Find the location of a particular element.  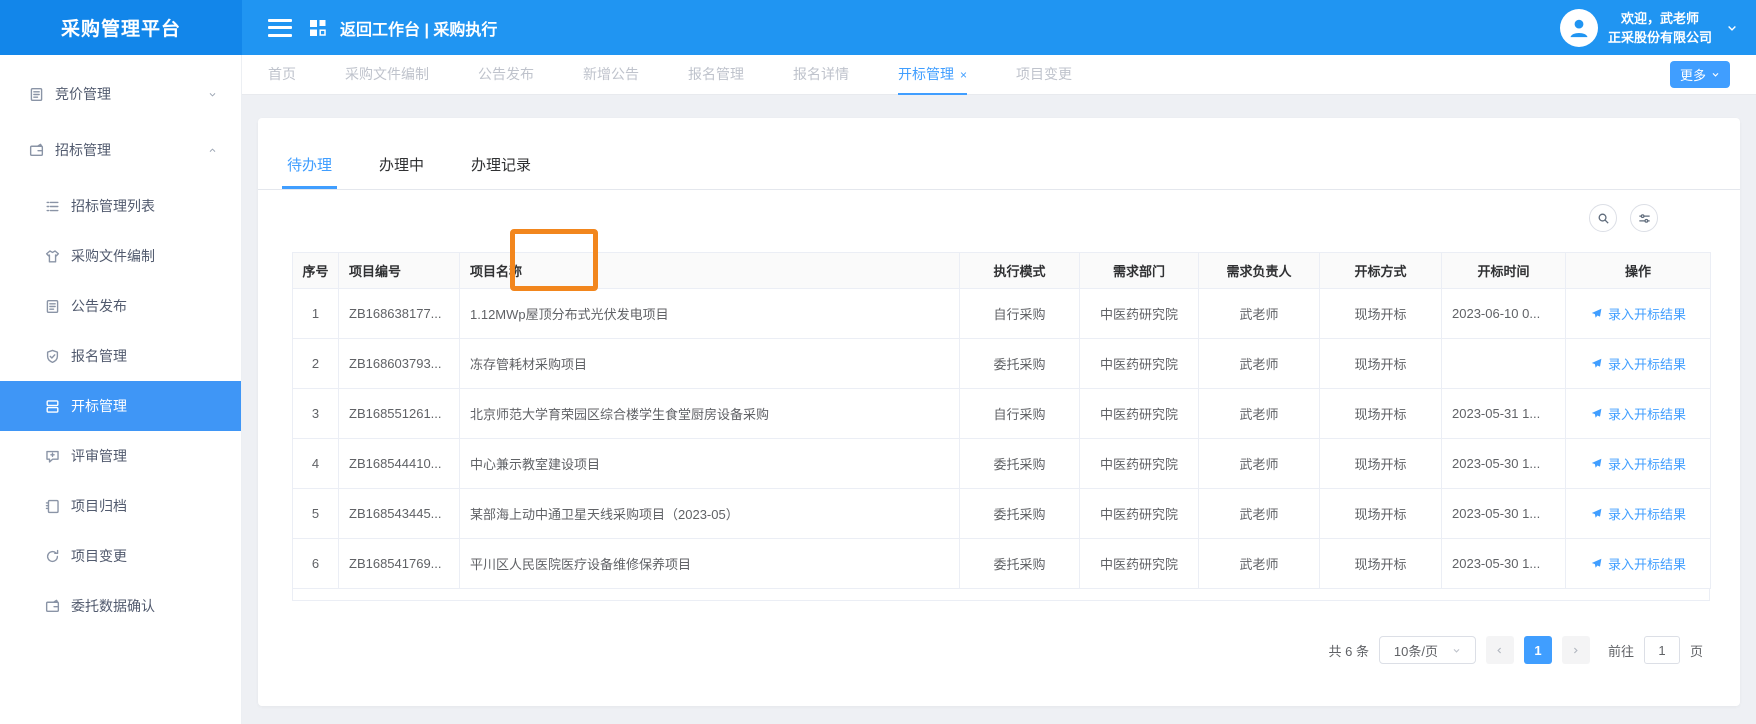

sidebar-item-entry: 委托数据确认 is located at coordinates (120, 606).